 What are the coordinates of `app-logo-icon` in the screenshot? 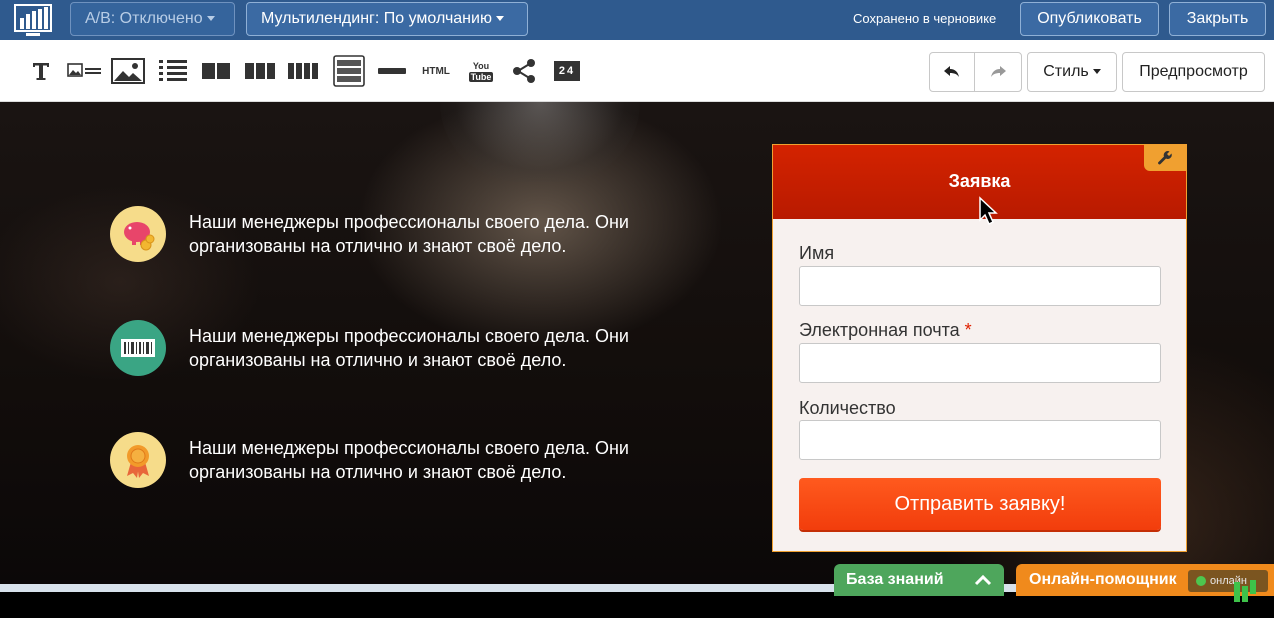 It's located at (35, 21).